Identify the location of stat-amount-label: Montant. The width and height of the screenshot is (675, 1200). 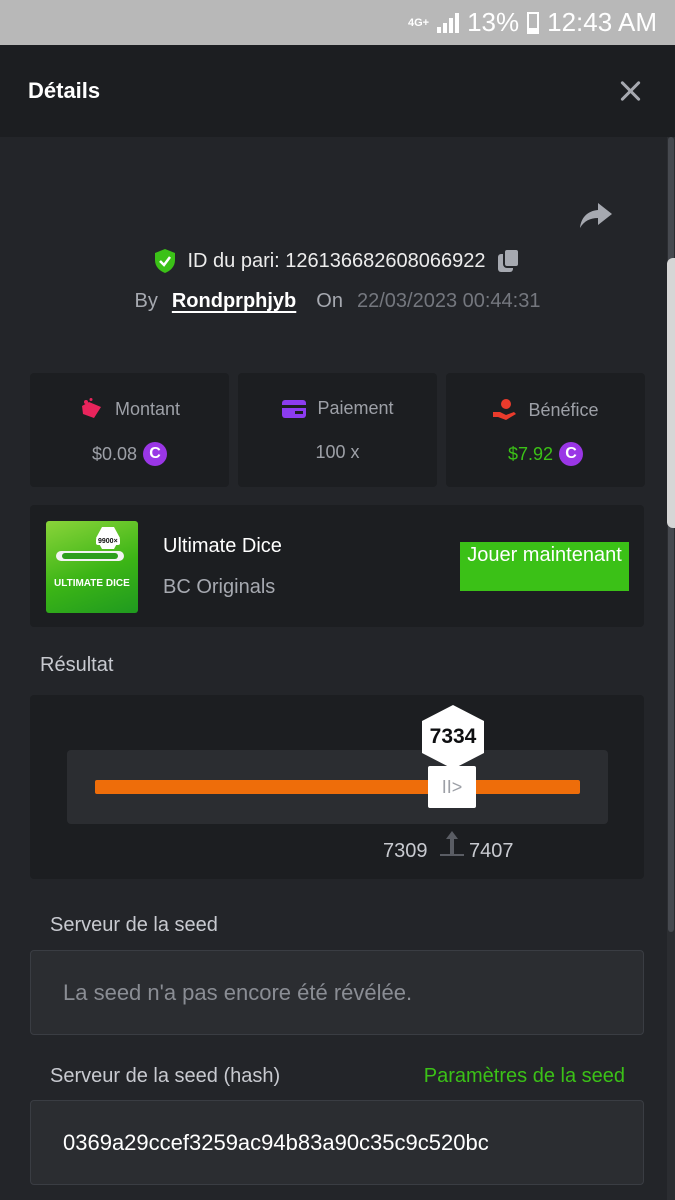
(147, 408).